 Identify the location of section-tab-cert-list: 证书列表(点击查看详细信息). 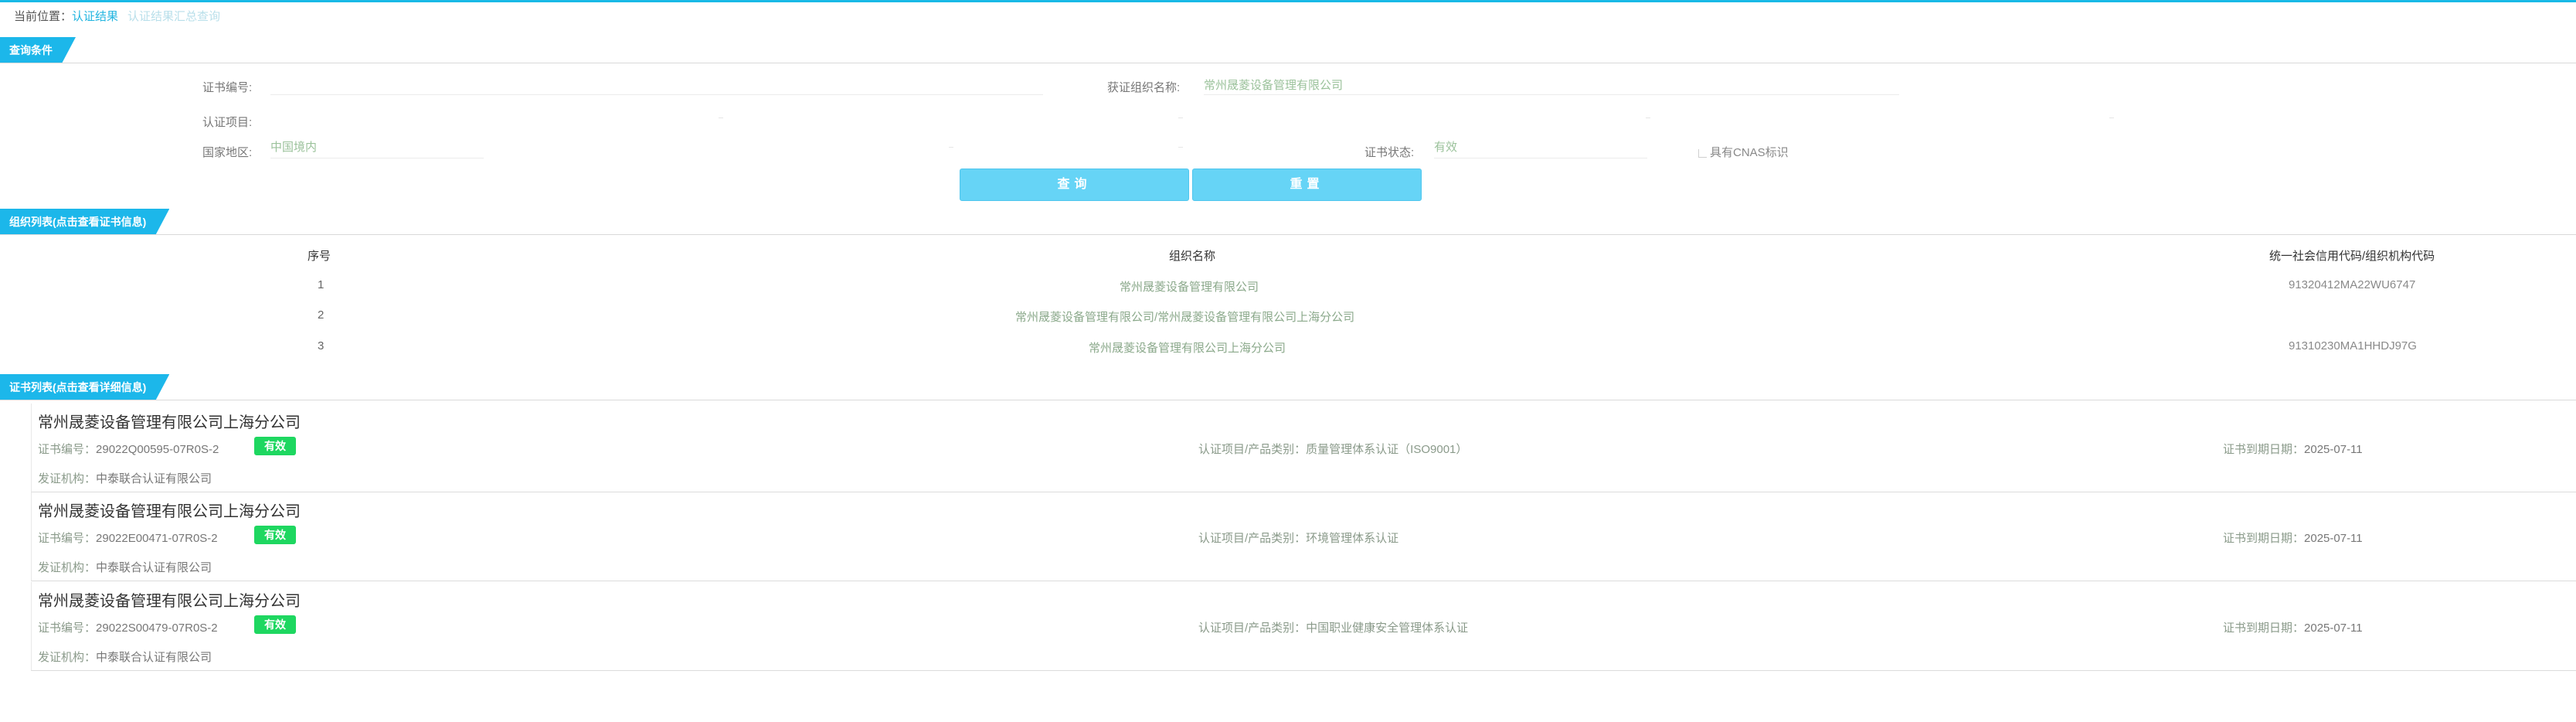
(84, 387).